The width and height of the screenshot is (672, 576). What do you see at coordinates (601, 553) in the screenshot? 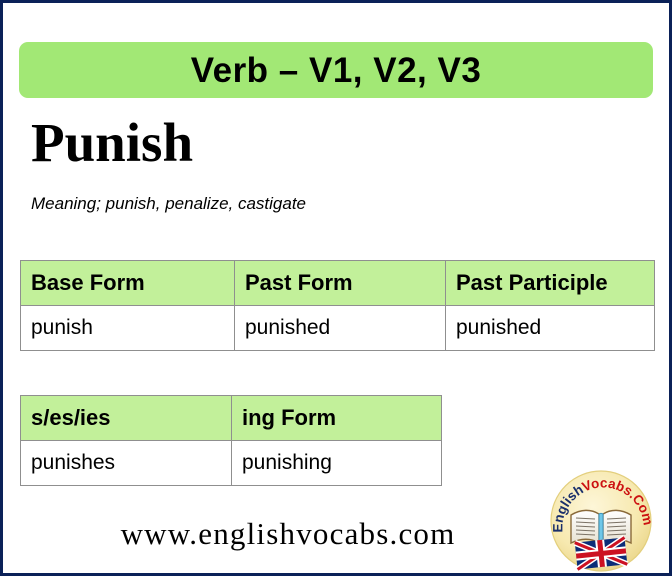
I see `uk-flag-icon` at bounding box center [601, 553].